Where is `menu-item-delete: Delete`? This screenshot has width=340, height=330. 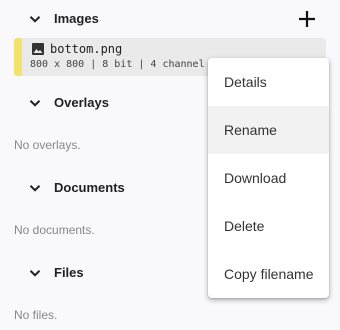
menu-item-delete: Delete is located at coordinates (268, 226).